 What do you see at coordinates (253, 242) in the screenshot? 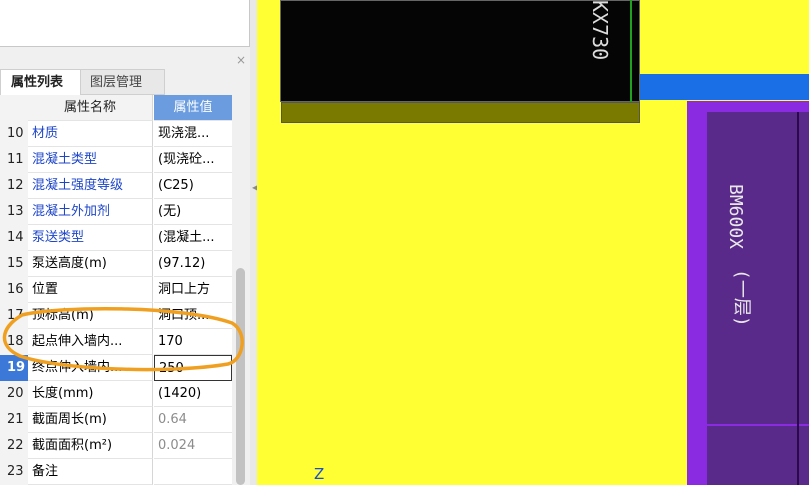
I see `splitter` at bounding box center [253, 242].